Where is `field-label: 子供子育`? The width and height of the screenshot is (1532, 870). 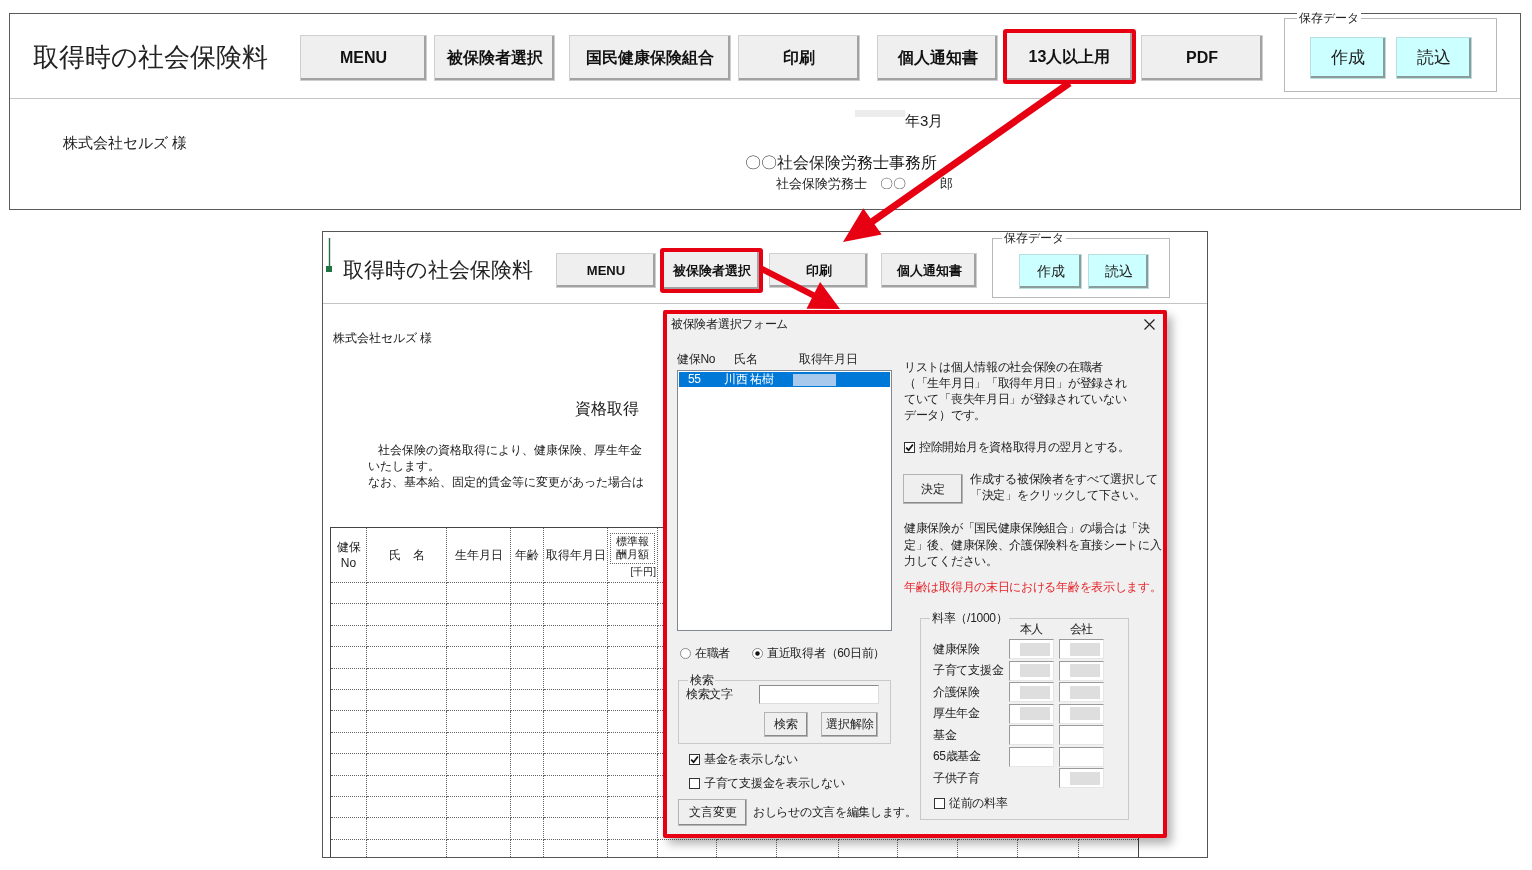 field-label: 子供子育 is located at coordinates (957, 778).